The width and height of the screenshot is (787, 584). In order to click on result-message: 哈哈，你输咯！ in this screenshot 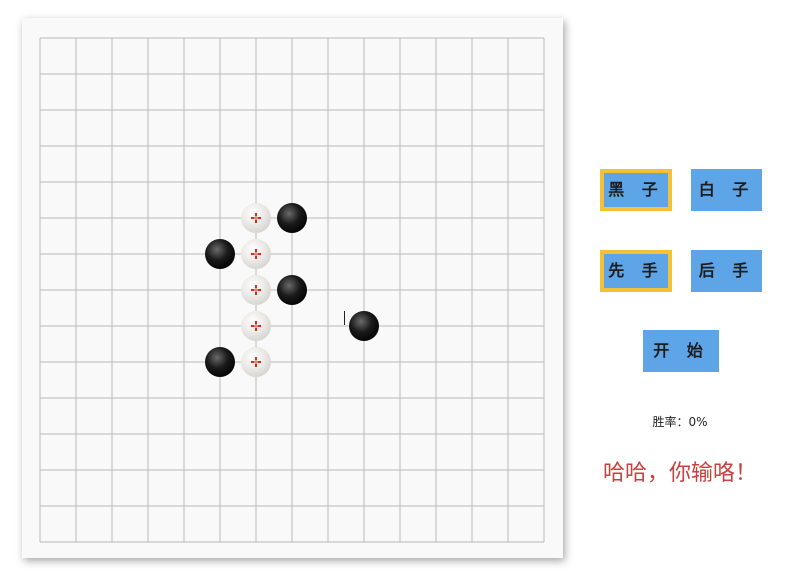, I will do `click(679, 473)`.